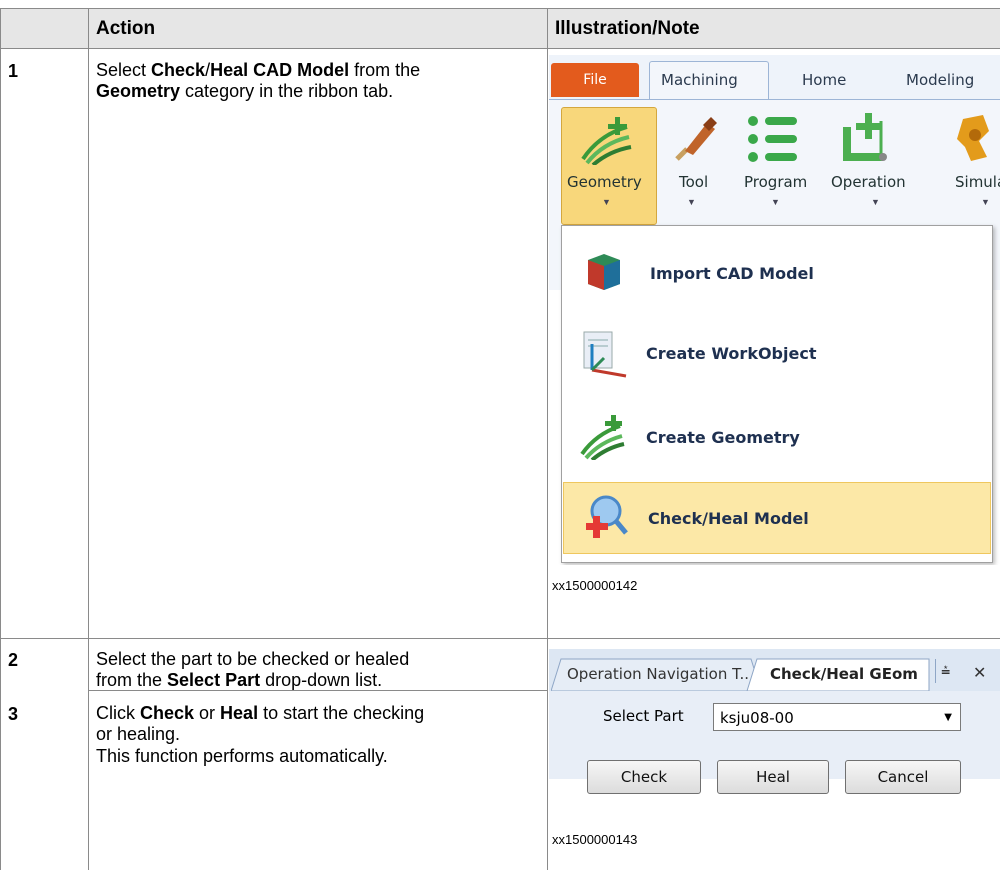 Image resolution: width=1000 pixels, height=870 pixels. Describe the element at coordinates (865, 137) in the screenshot. I see `operation-icon` at that location.